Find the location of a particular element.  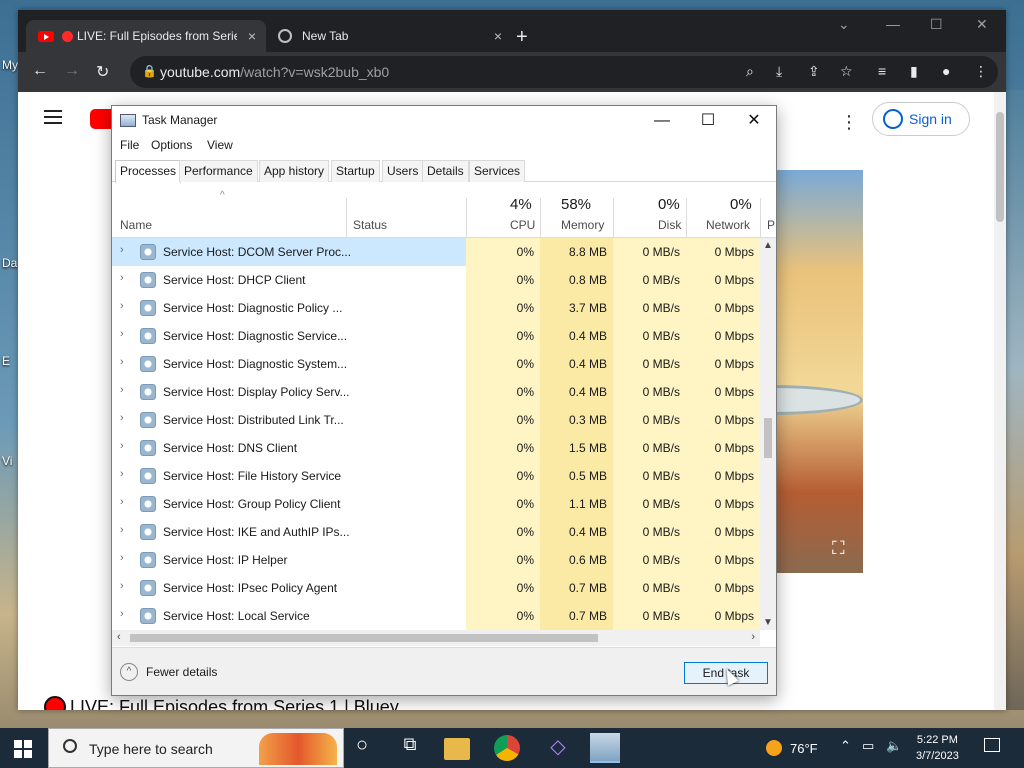

col-memory: Memory is located at coordinates (582, 225).